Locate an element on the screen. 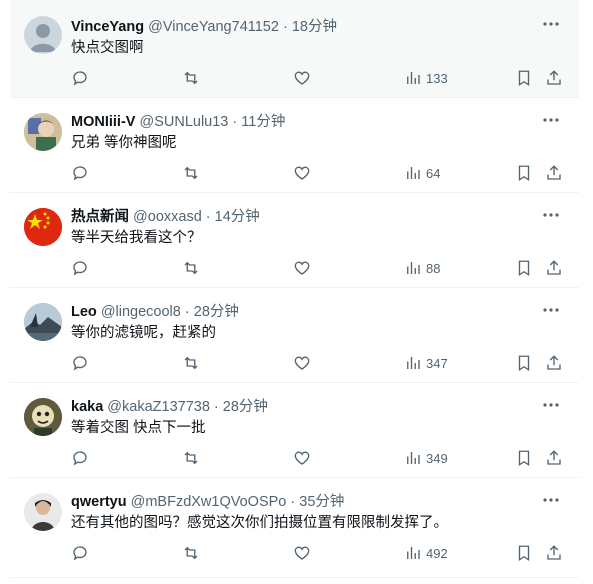 The height and width of the screenshot is (584, 593). views-button: 349 is located at coordinates (426, 458).